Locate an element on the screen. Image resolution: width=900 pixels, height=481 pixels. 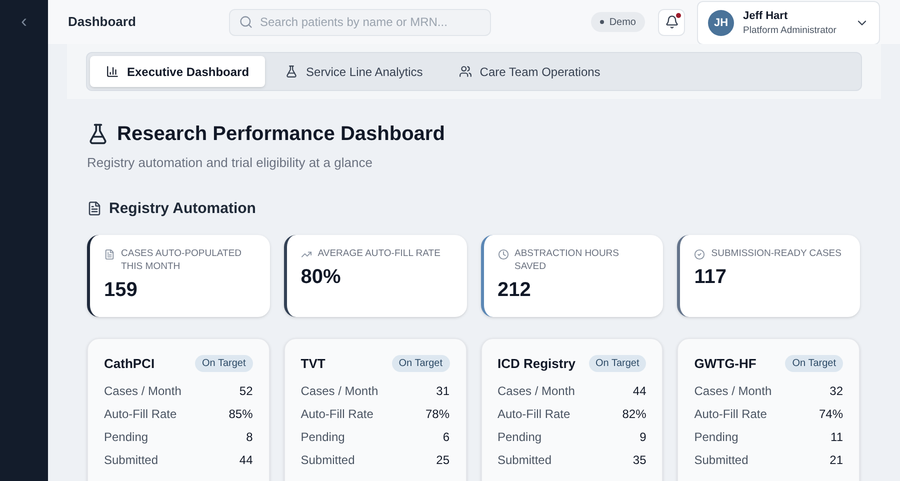
notifications-button is located at coordinates (671, 22).